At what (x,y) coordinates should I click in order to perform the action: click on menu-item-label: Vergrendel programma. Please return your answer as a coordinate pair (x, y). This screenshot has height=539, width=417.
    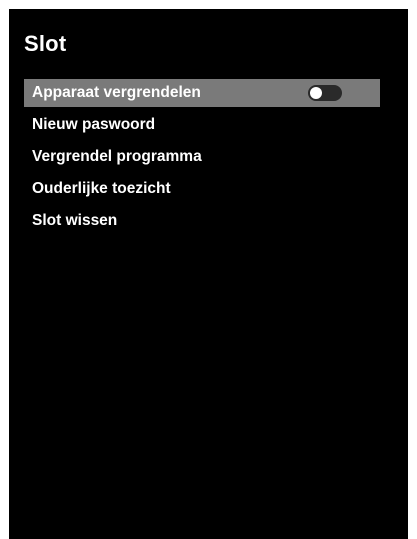
    Looking at the image, I should click on (117, 156).